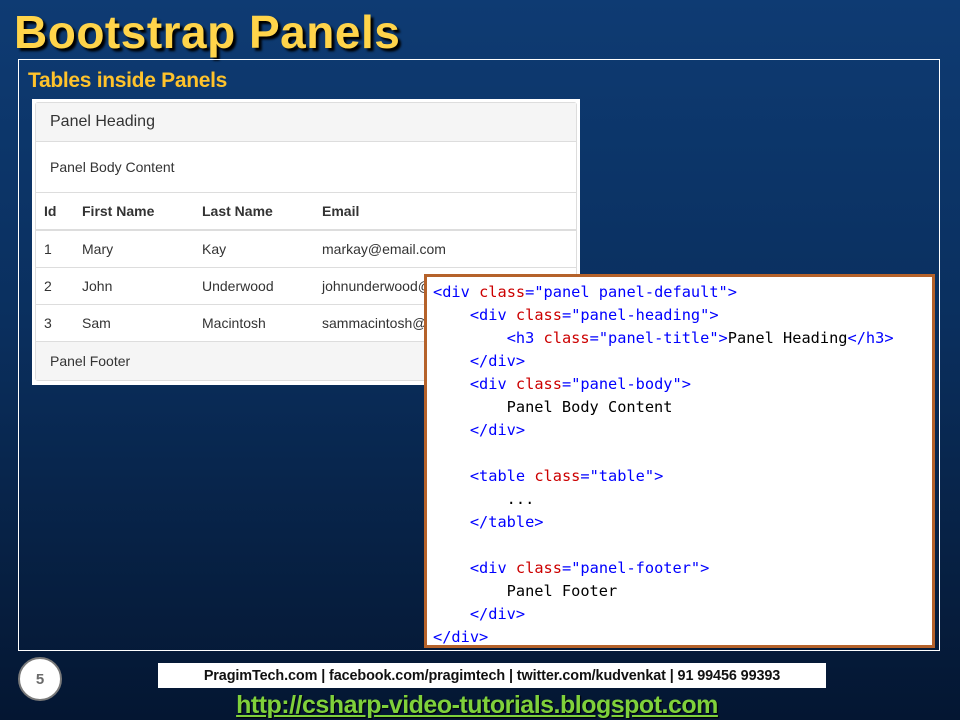 Image resolution: width=960 pixels, height=720 pixels. Describe the element at coordinates (870, 338) in the screenshot. I see `code-token: </h3>` at that location.